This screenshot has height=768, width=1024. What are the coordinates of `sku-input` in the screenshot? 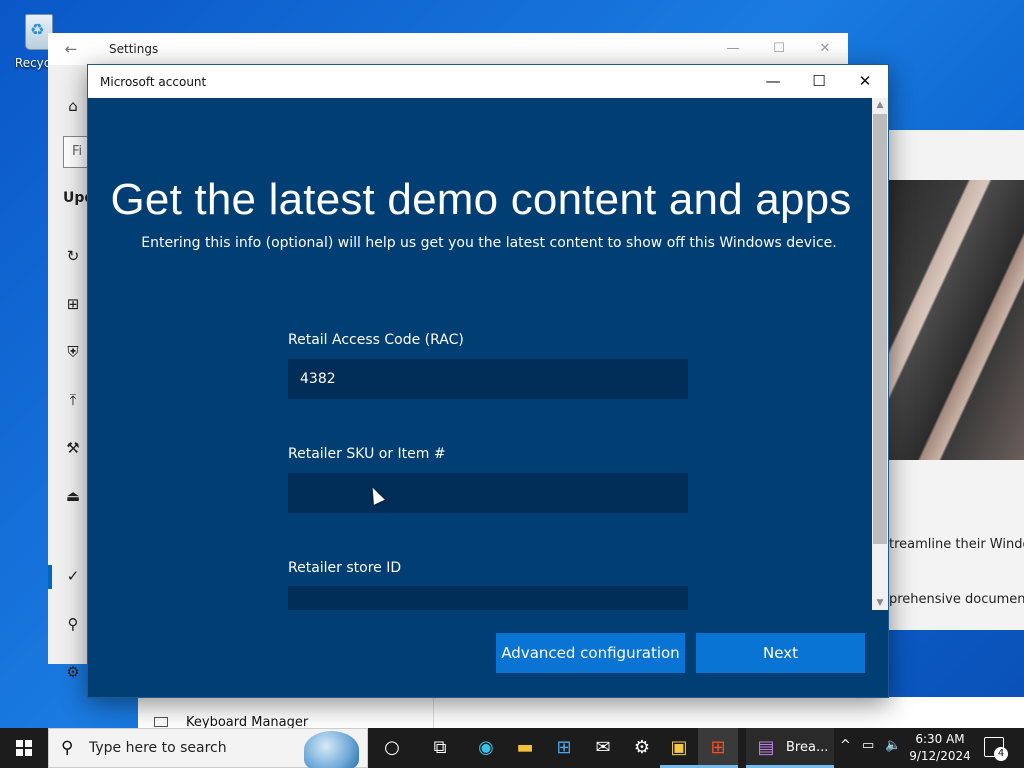 It's located at (488, 493).